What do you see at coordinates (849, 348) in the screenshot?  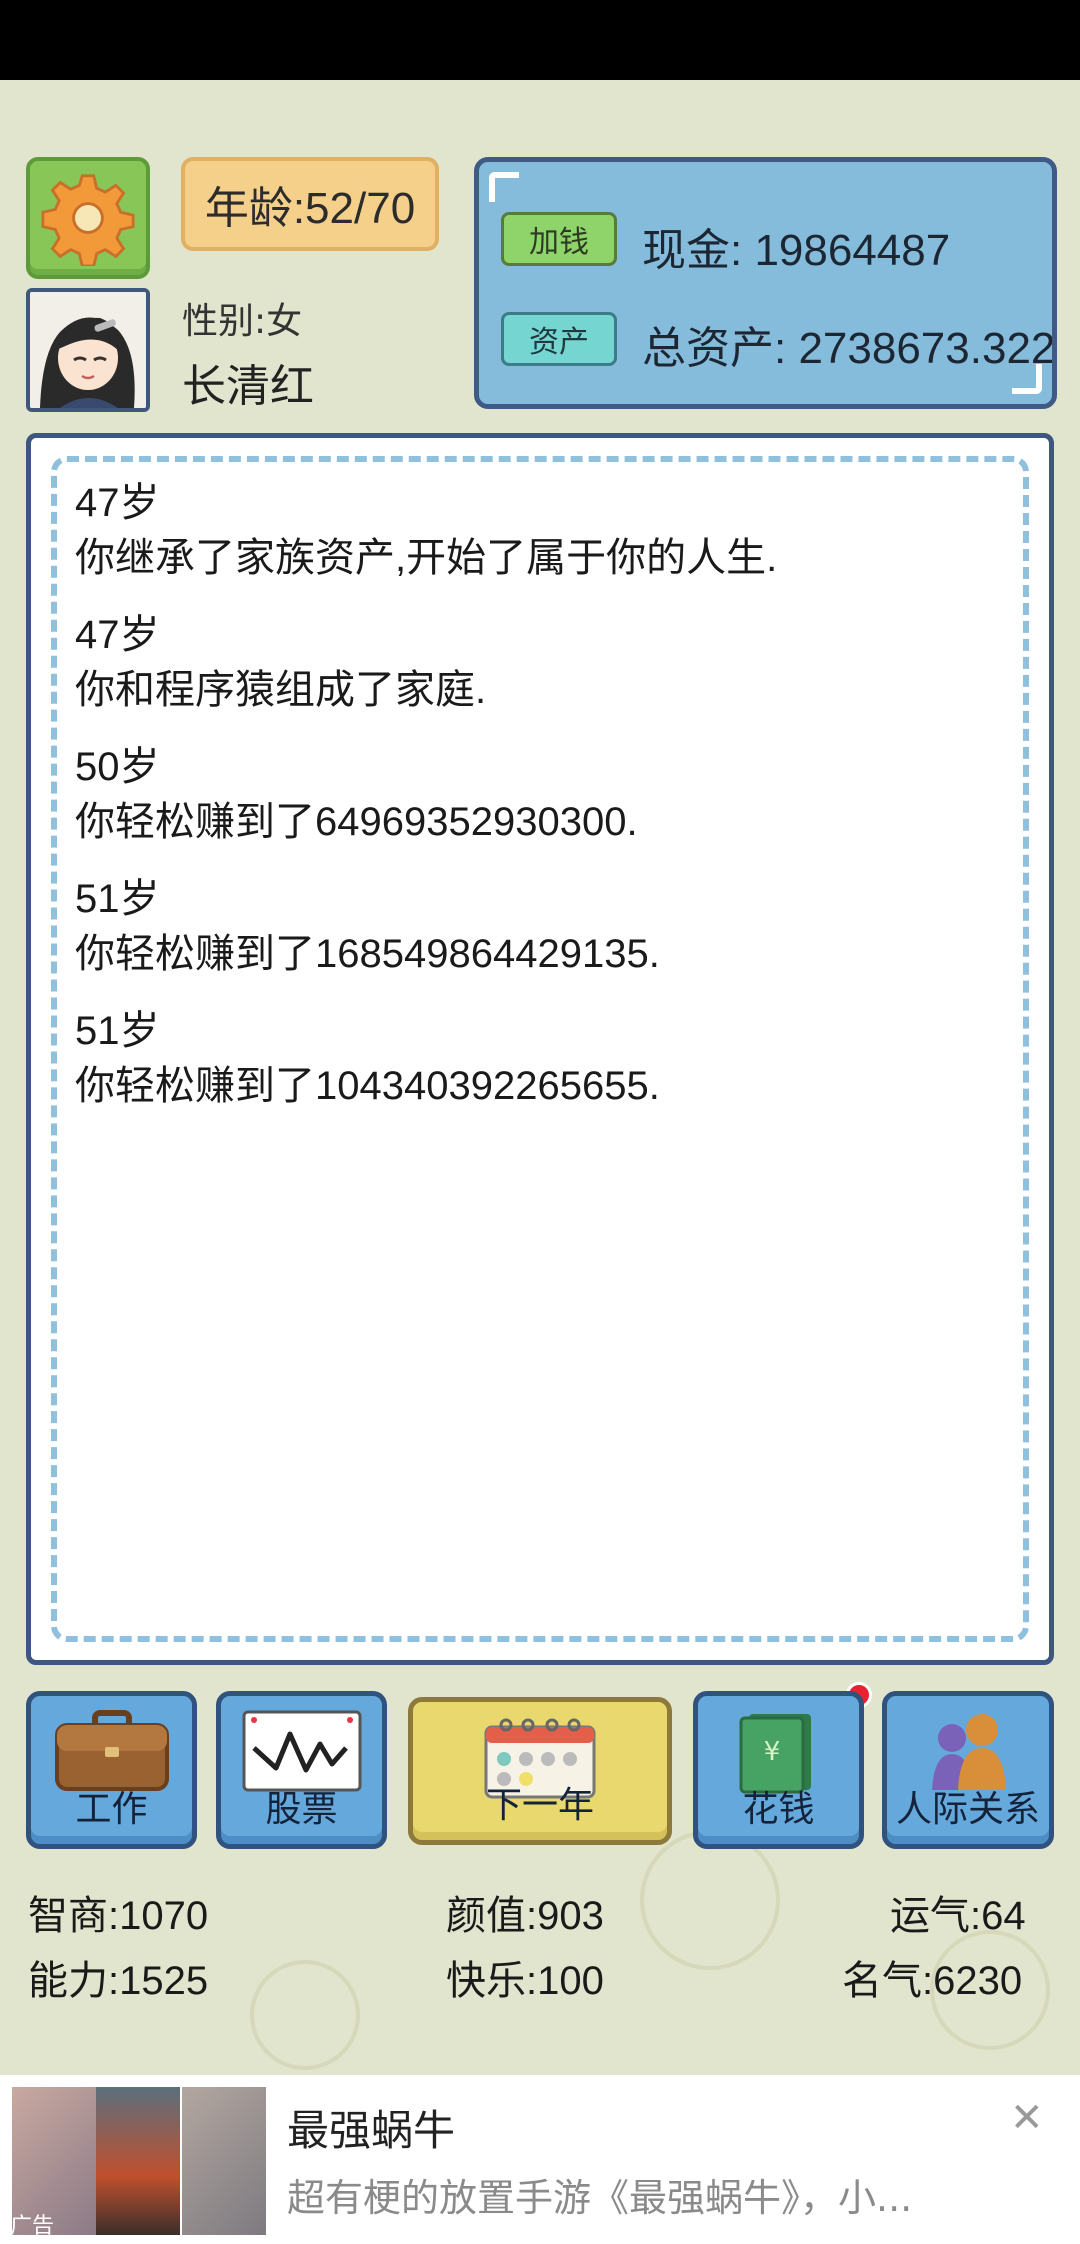 I see `total-assets-amount: 总资产: 2738673.3223` at bounding box center [849, 348].